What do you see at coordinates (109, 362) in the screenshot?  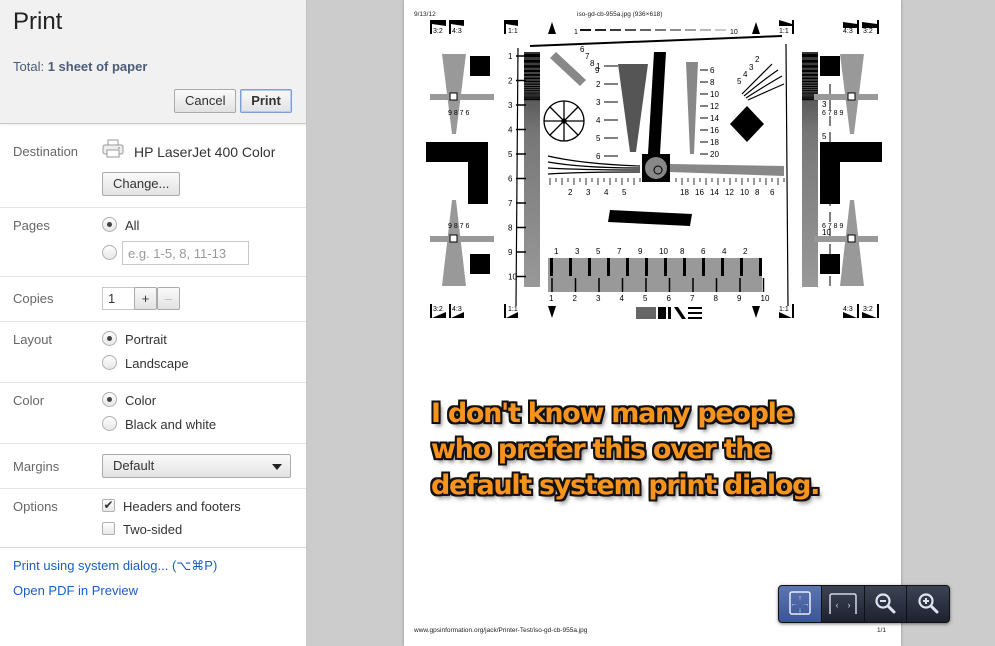 I see `layout-landscape-radio` at bounding box center [109, 362].